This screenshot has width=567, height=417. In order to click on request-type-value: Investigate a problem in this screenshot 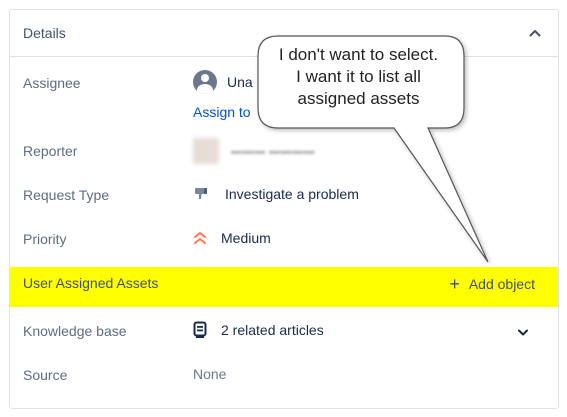, I will do `click(292, 194)`.